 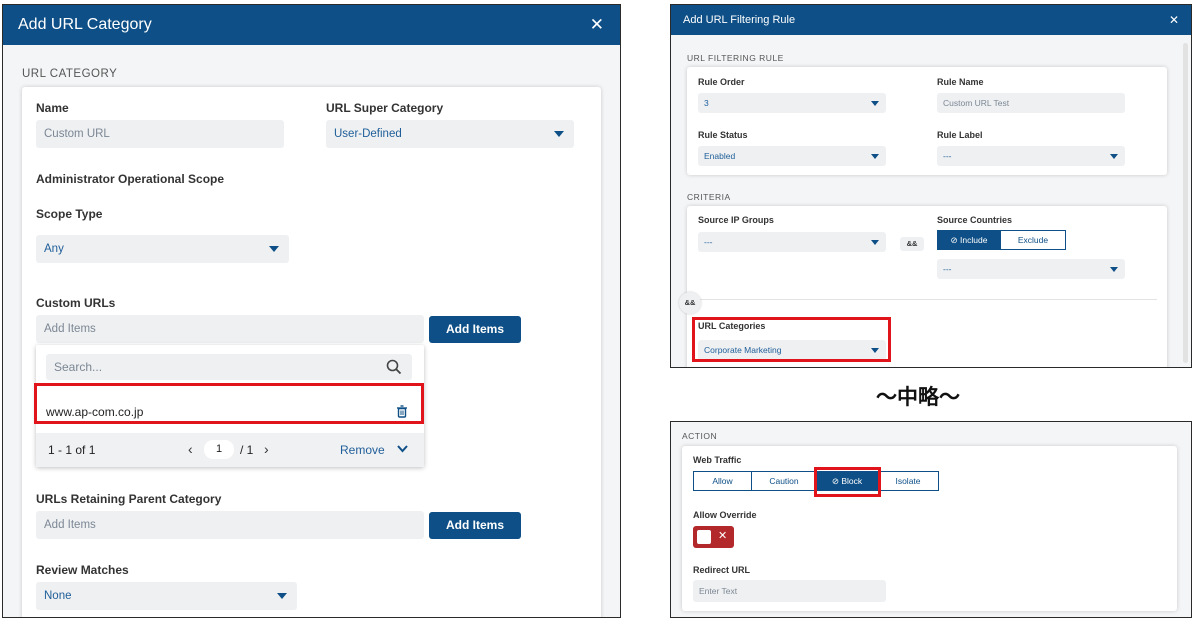 What do you see at coordinates (792, 350) in the screenshot?
I see `url-categories-select: Corporate Marketing` at bounding box center [792, 350].